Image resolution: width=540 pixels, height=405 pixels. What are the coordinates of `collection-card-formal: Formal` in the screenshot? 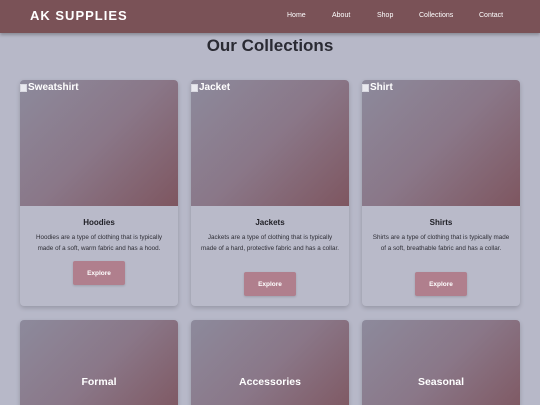 It's located at (99, 362).